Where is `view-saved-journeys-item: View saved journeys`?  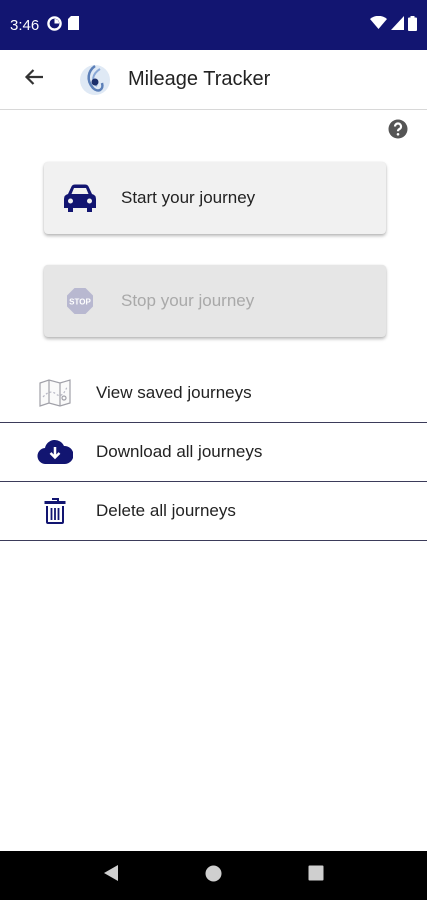 view-saved-journeys-item: View saved journeys is located at coordinates (213, 393).